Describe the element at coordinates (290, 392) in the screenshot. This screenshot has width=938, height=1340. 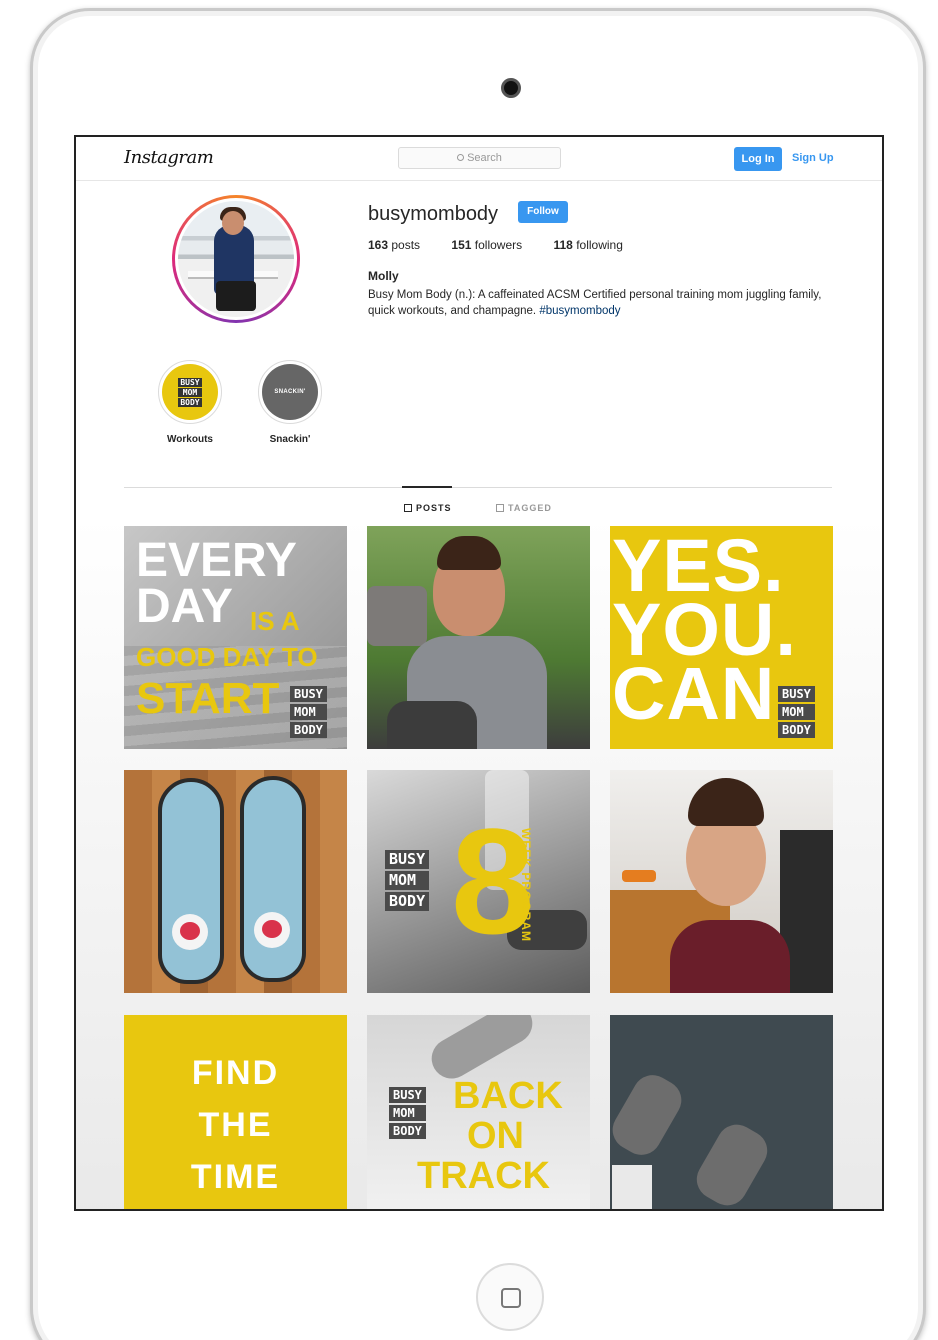
I see `snackin-logo: SNACKIN'` at that location.